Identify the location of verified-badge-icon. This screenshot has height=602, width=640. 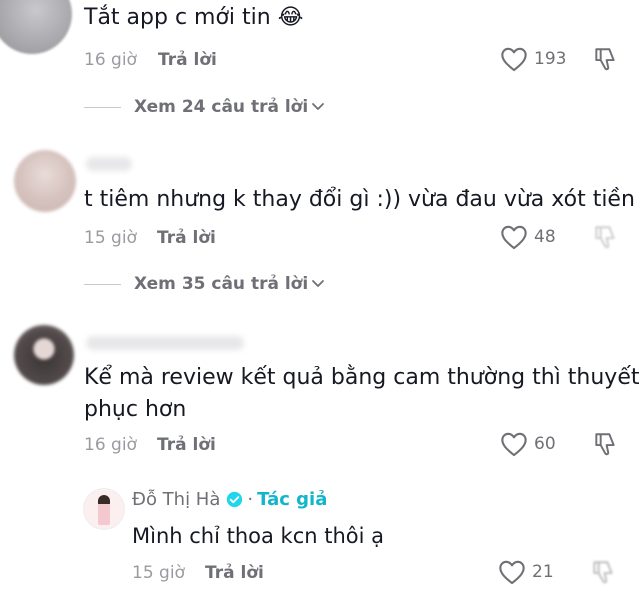
(235, 499).